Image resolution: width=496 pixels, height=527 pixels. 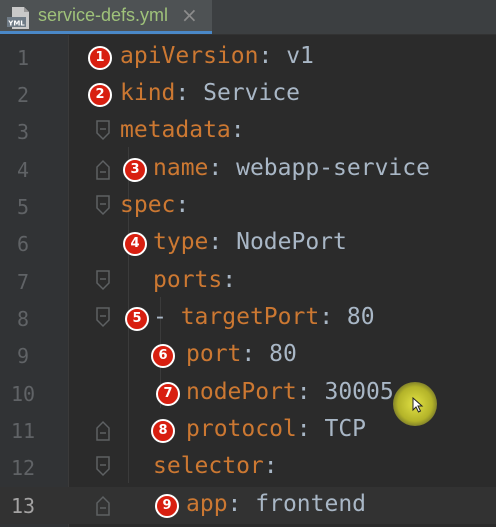 I want to click on yaml-line: port: 80, so click(x=241, y=354).